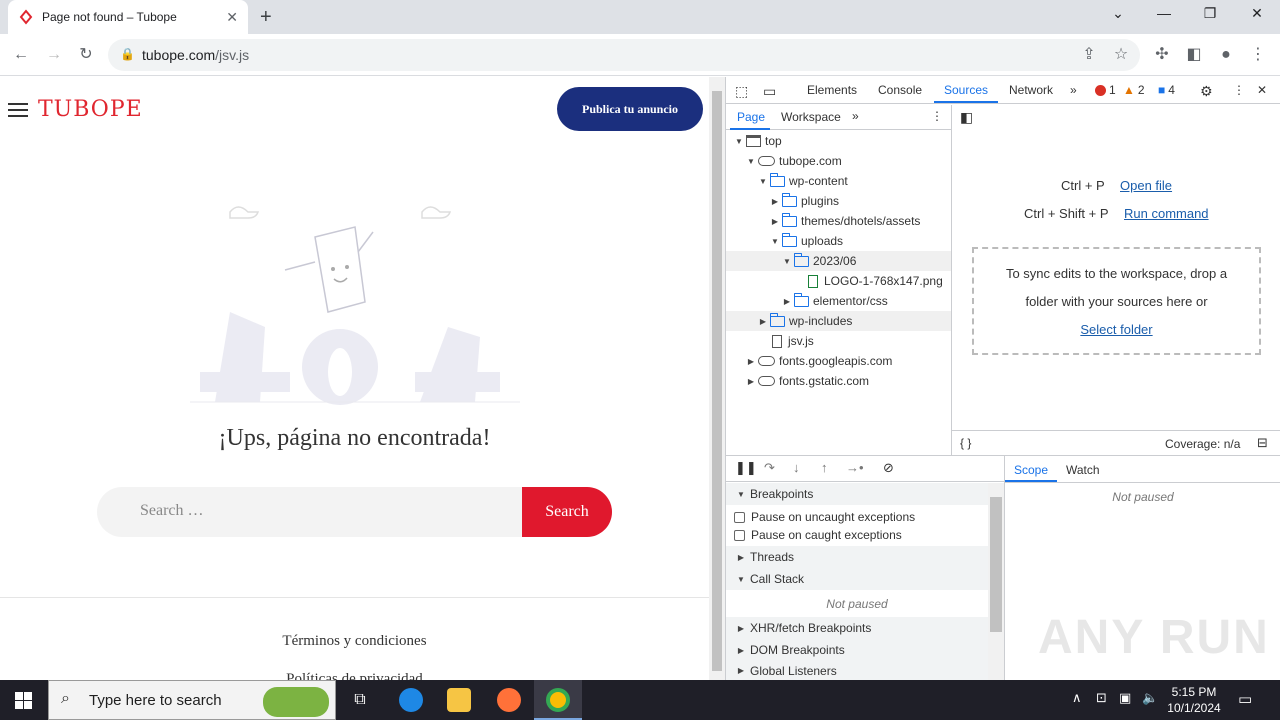  What do you see at coordinates (900, 90) in the screenshot?
I see `tab-console: Console` at bounding box center [900, 90].